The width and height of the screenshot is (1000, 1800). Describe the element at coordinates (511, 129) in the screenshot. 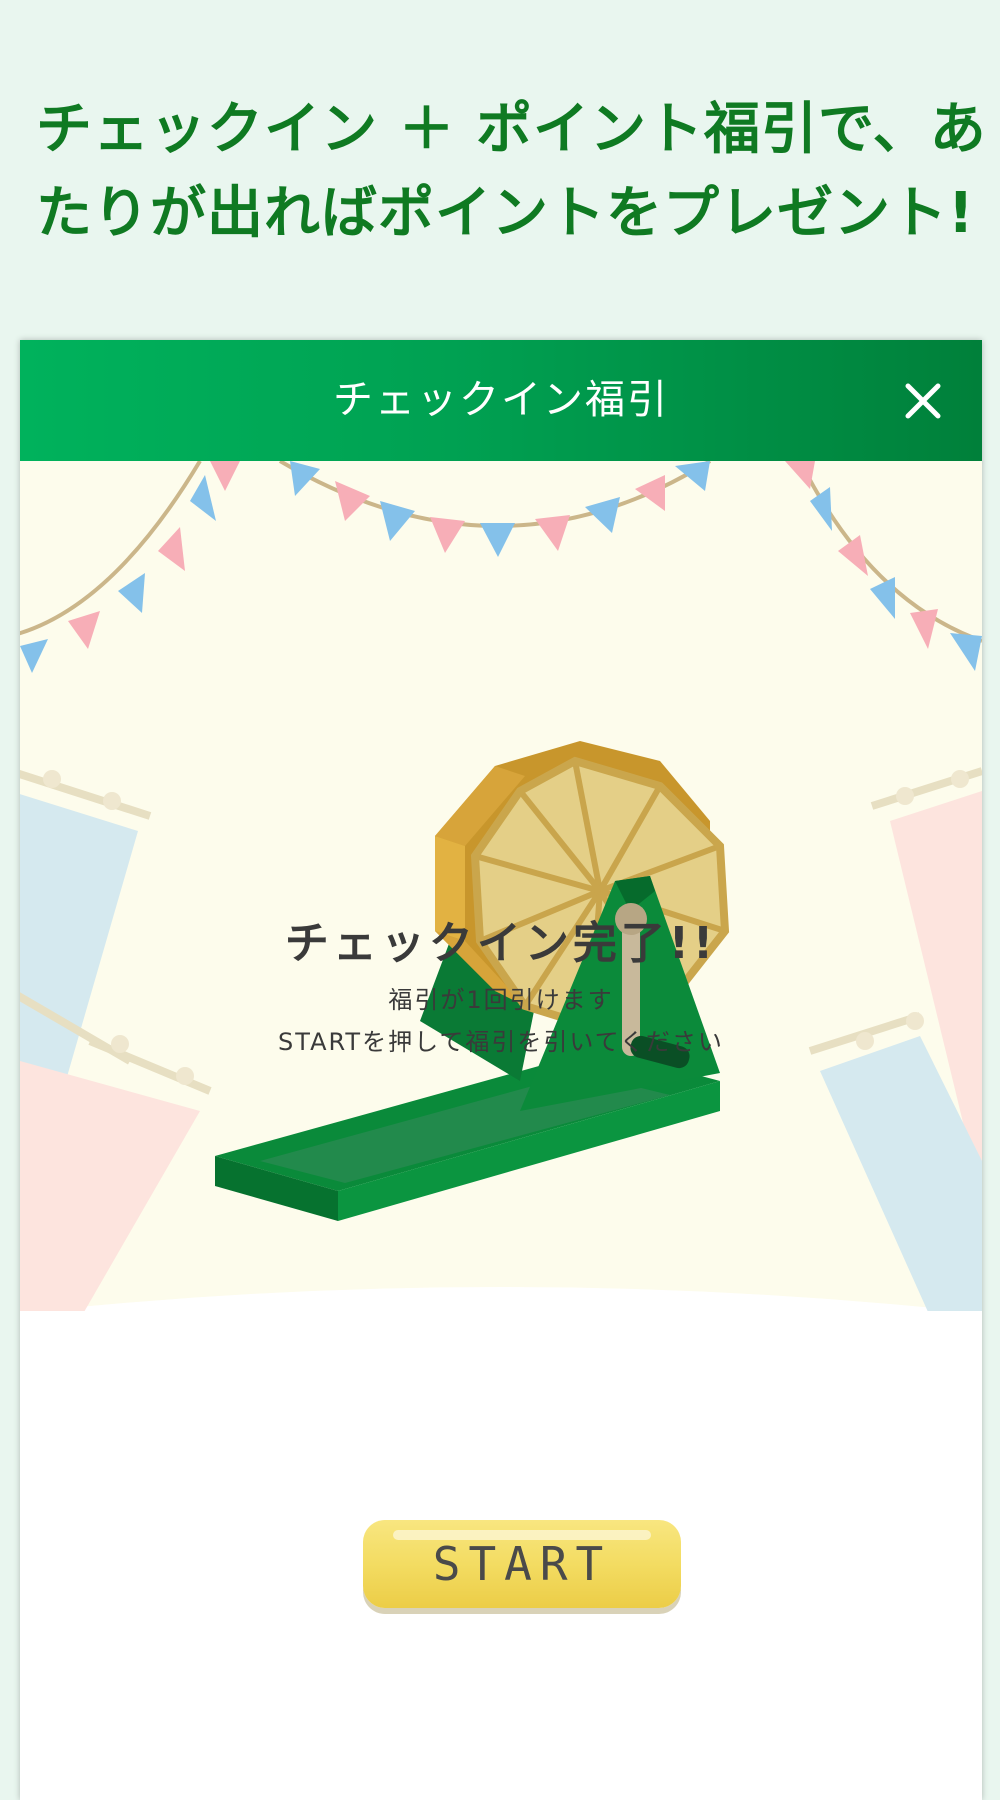

I see `promo-headline-line1: チェックイン ＋ ポイント福引で、あ` at that location.